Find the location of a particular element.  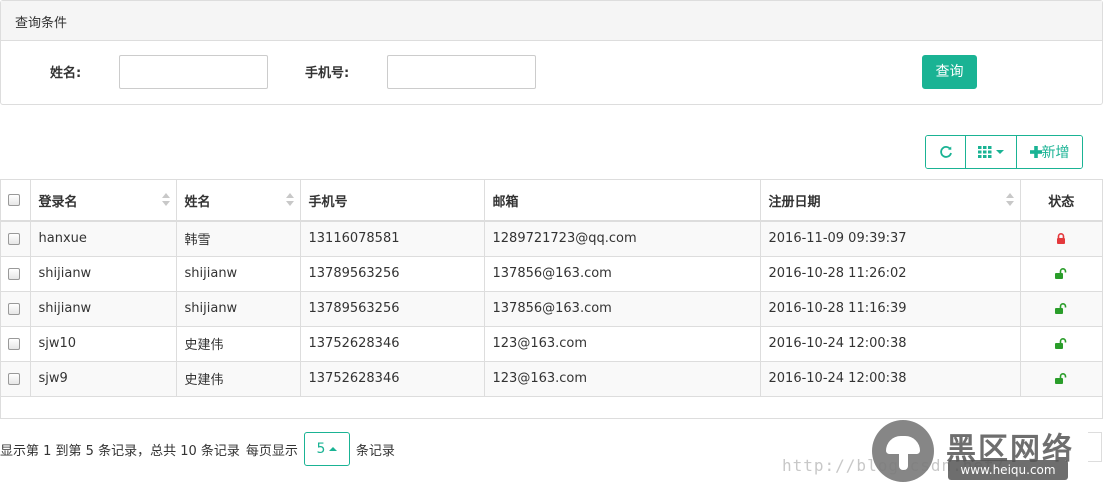

cell-email: 1289721723@qq.com is located at coordinates (622, 239).